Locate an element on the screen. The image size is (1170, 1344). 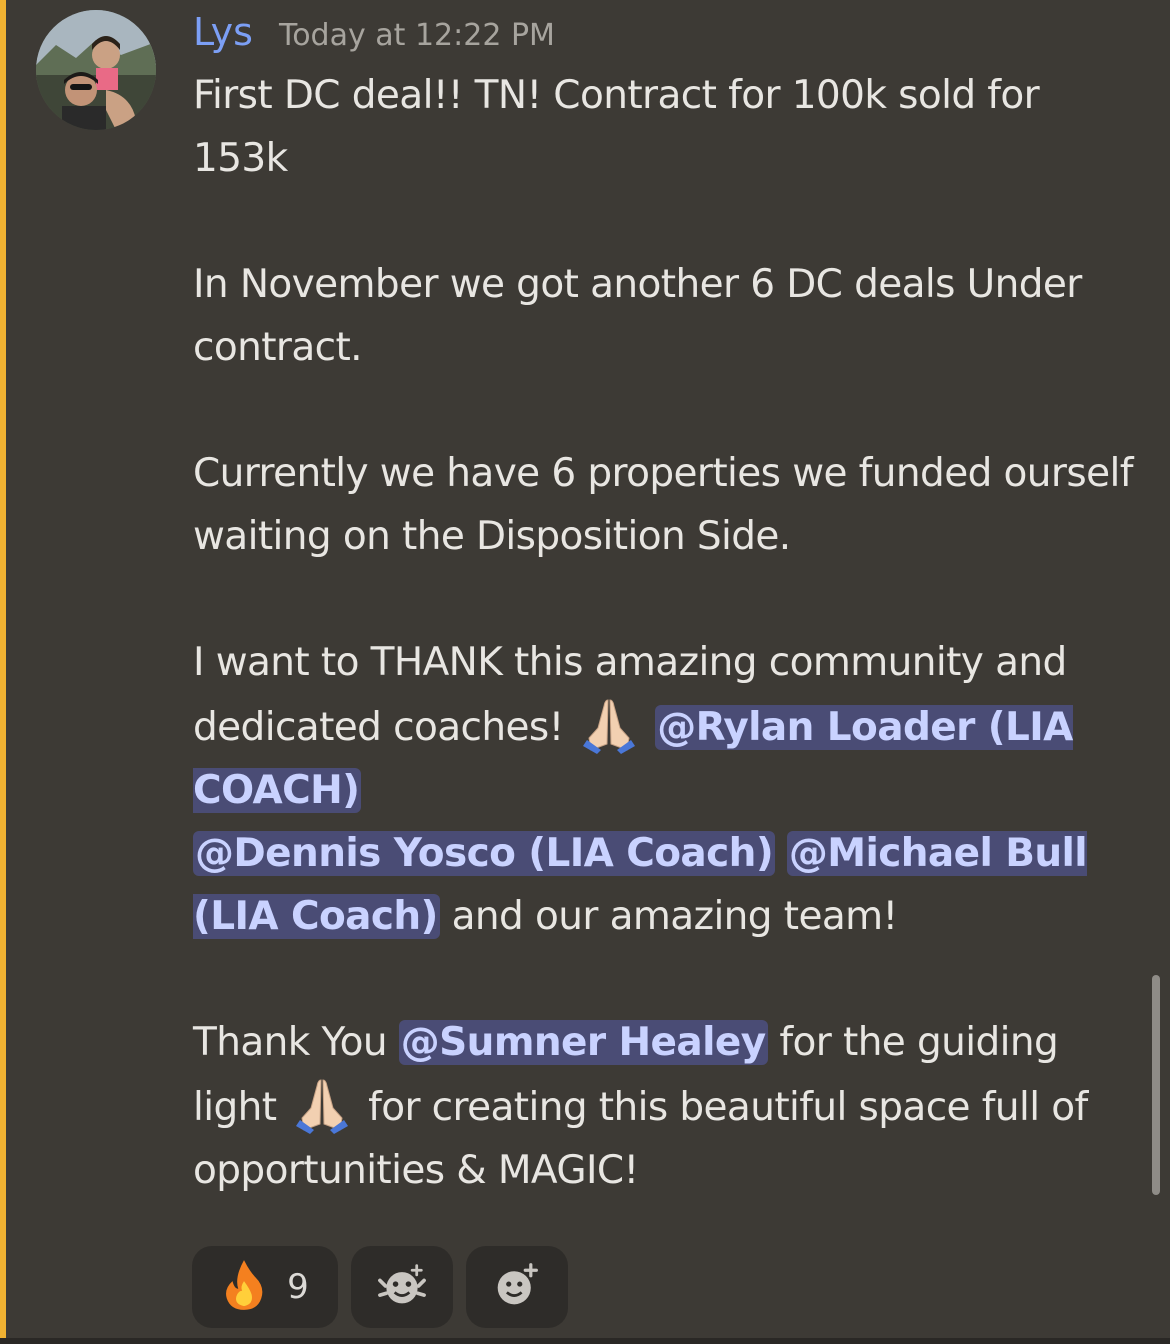
add-reaction-icon is located at coordinates (517, 1287).